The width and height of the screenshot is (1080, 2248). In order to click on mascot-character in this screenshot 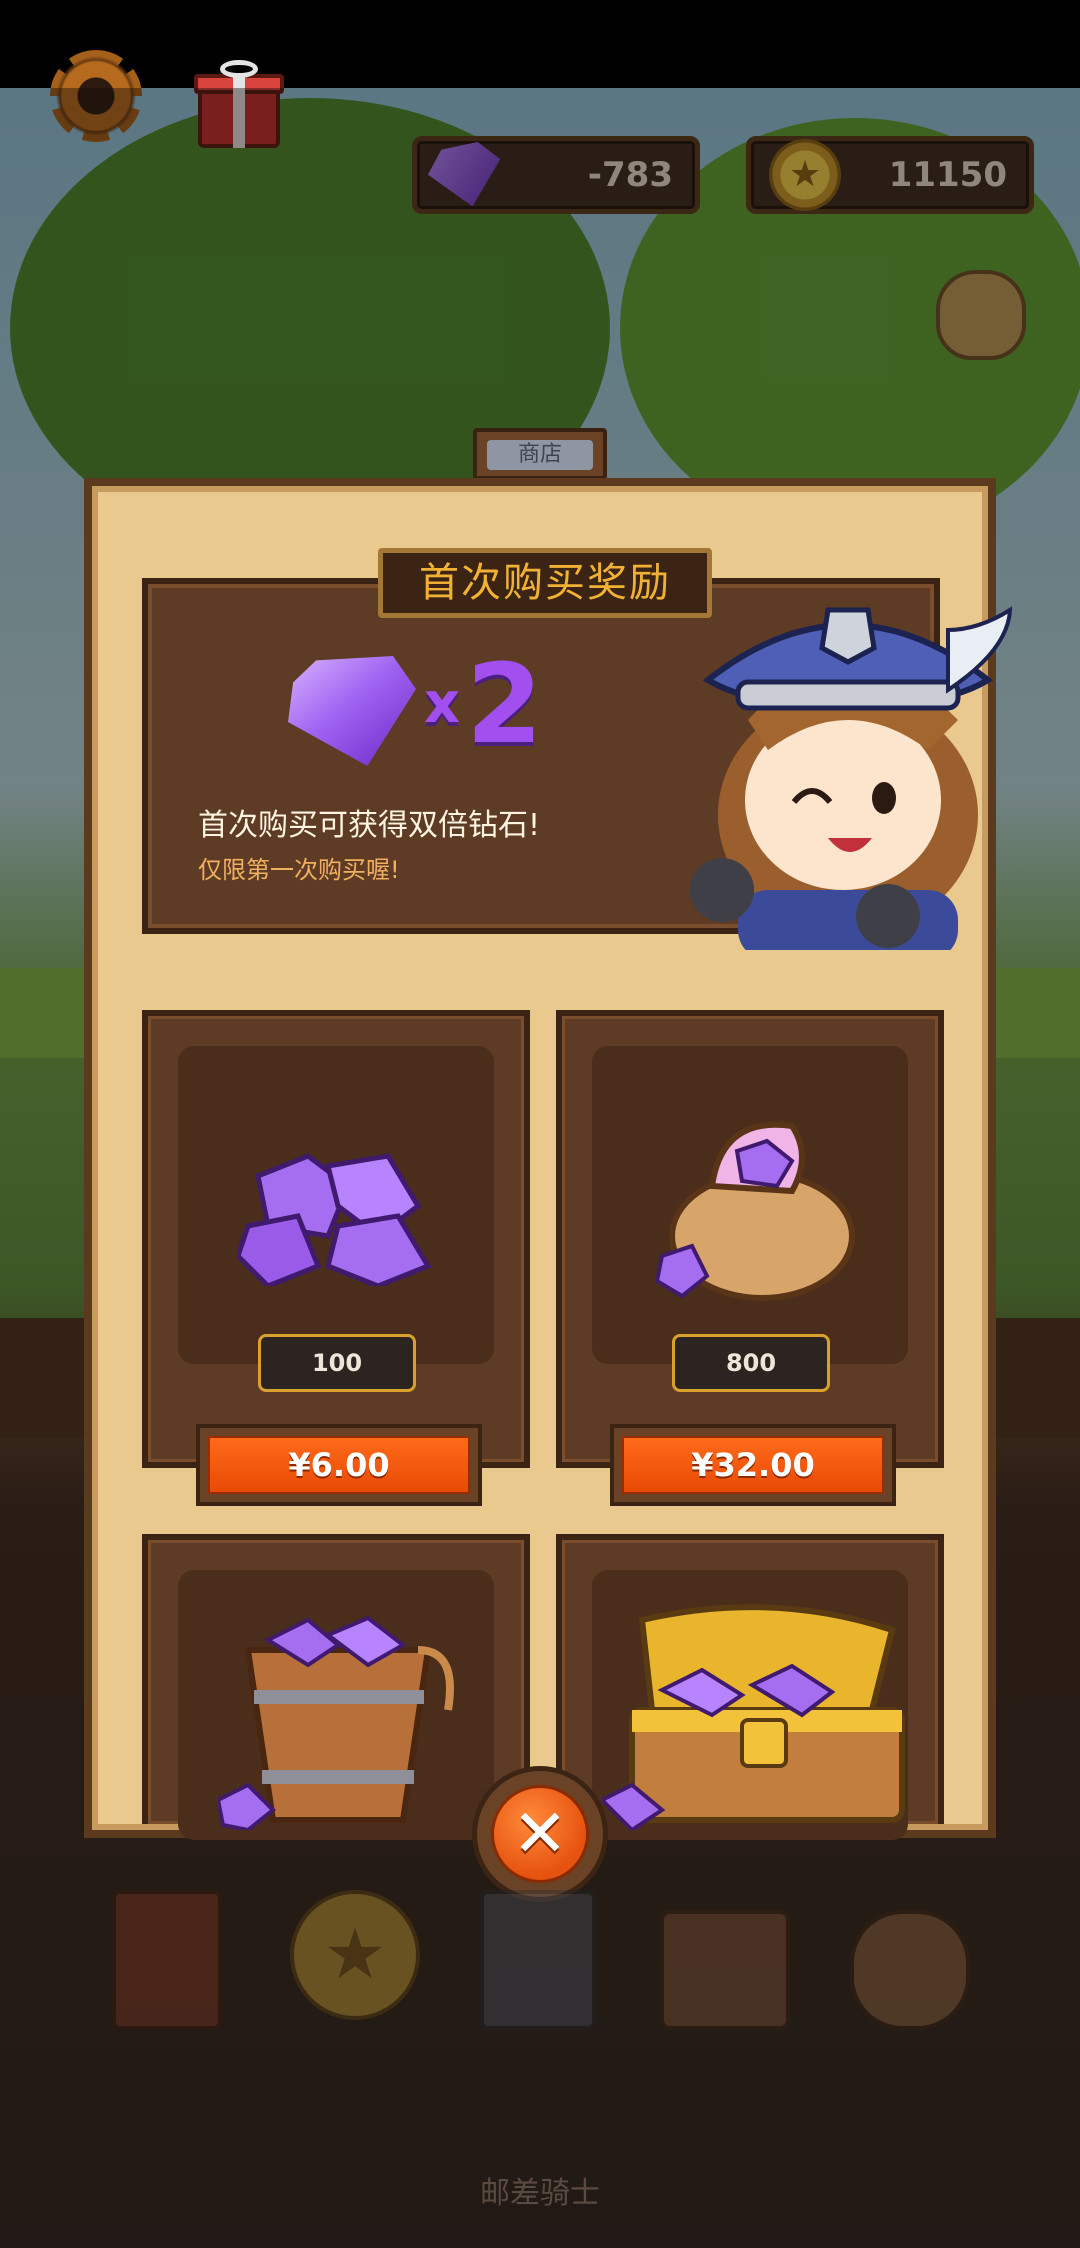, I will do `click(851, 778)`.